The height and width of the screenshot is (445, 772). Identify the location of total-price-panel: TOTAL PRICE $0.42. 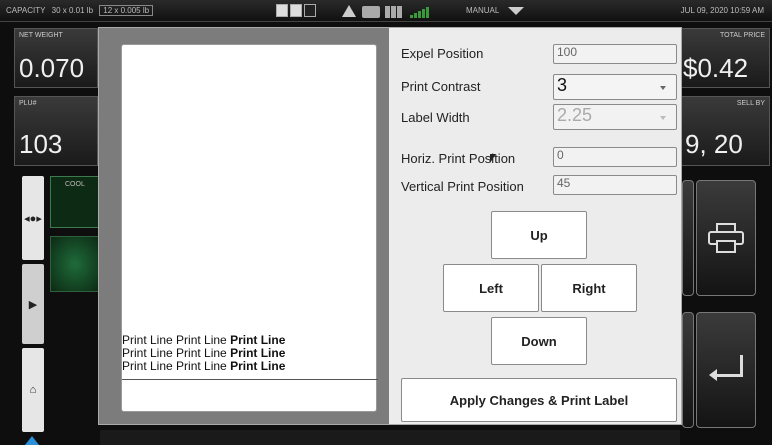
(725, 58).